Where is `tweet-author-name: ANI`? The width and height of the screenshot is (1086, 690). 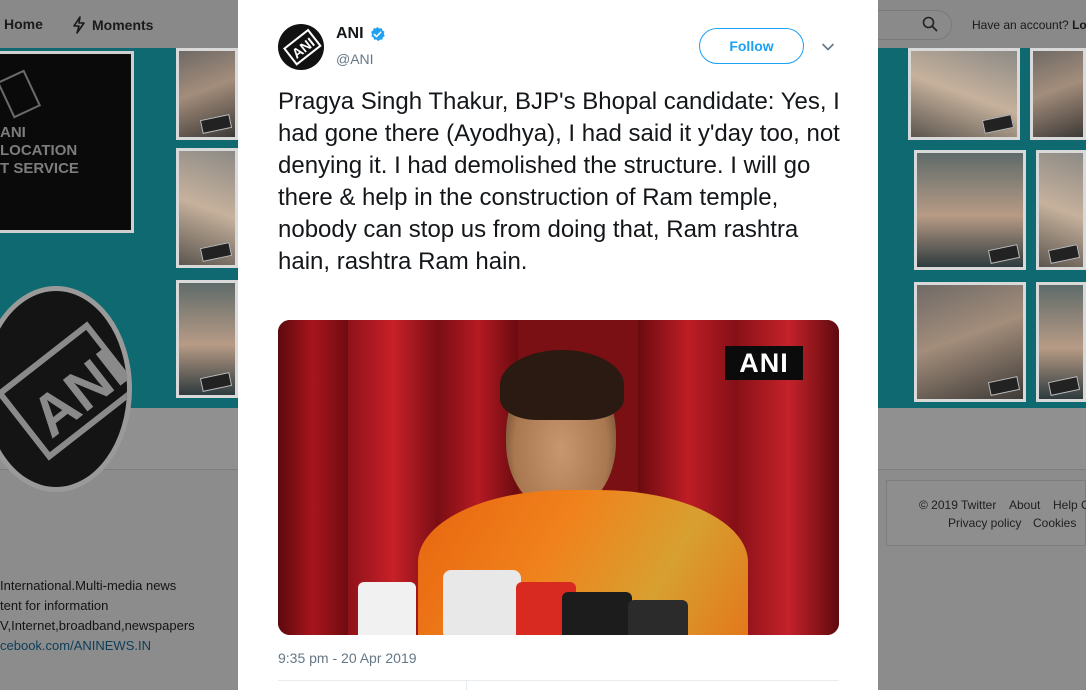 tweet-author-name: ANI is located at coordinates (361, 34).